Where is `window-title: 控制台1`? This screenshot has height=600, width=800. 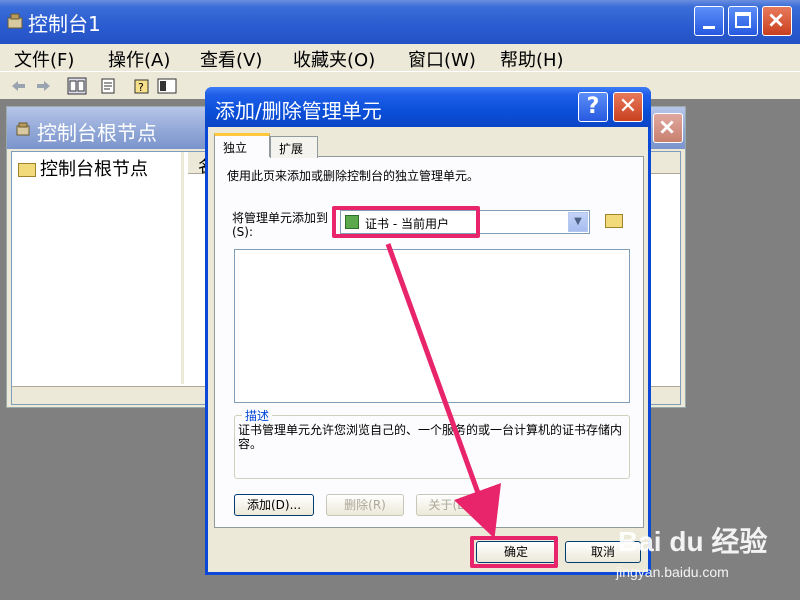 window-title: 控制台1 is located at coordinates (64, 24).